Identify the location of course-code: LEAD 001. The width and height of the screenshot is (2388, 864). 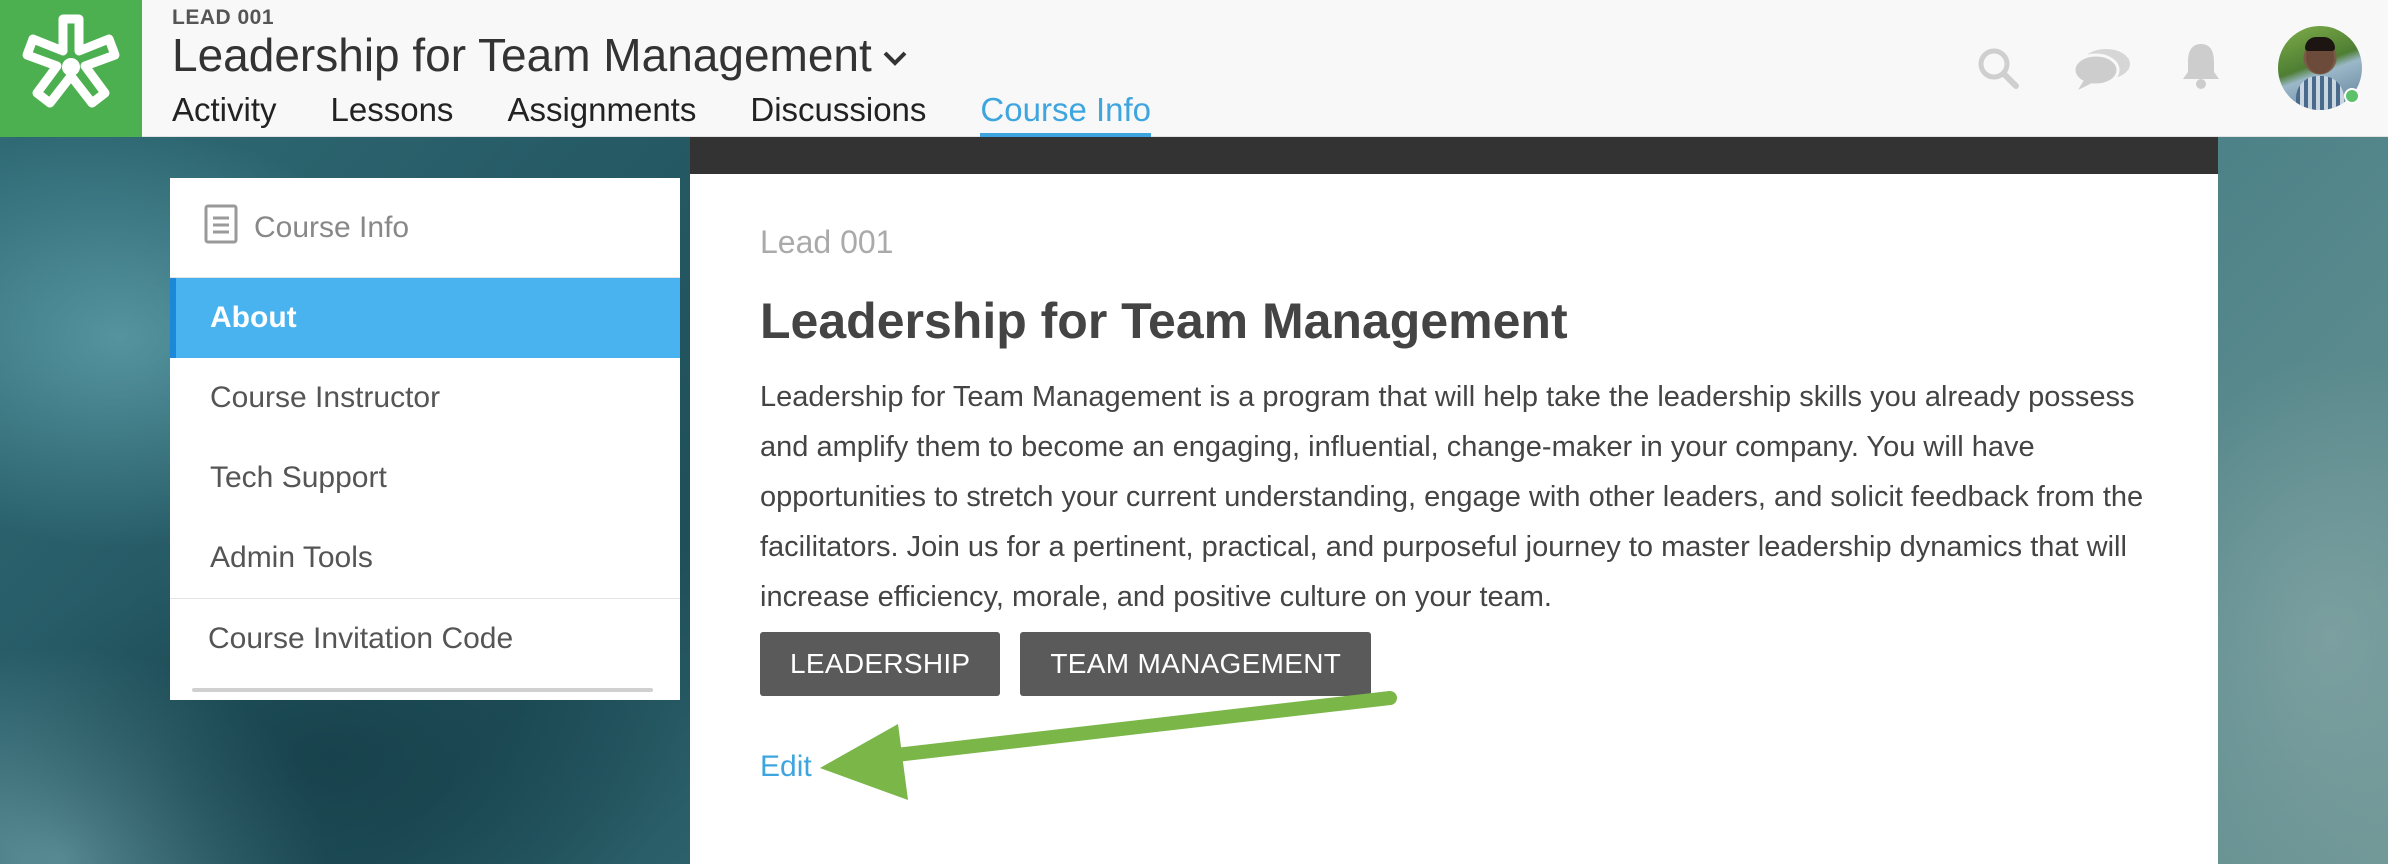
(223, 17).